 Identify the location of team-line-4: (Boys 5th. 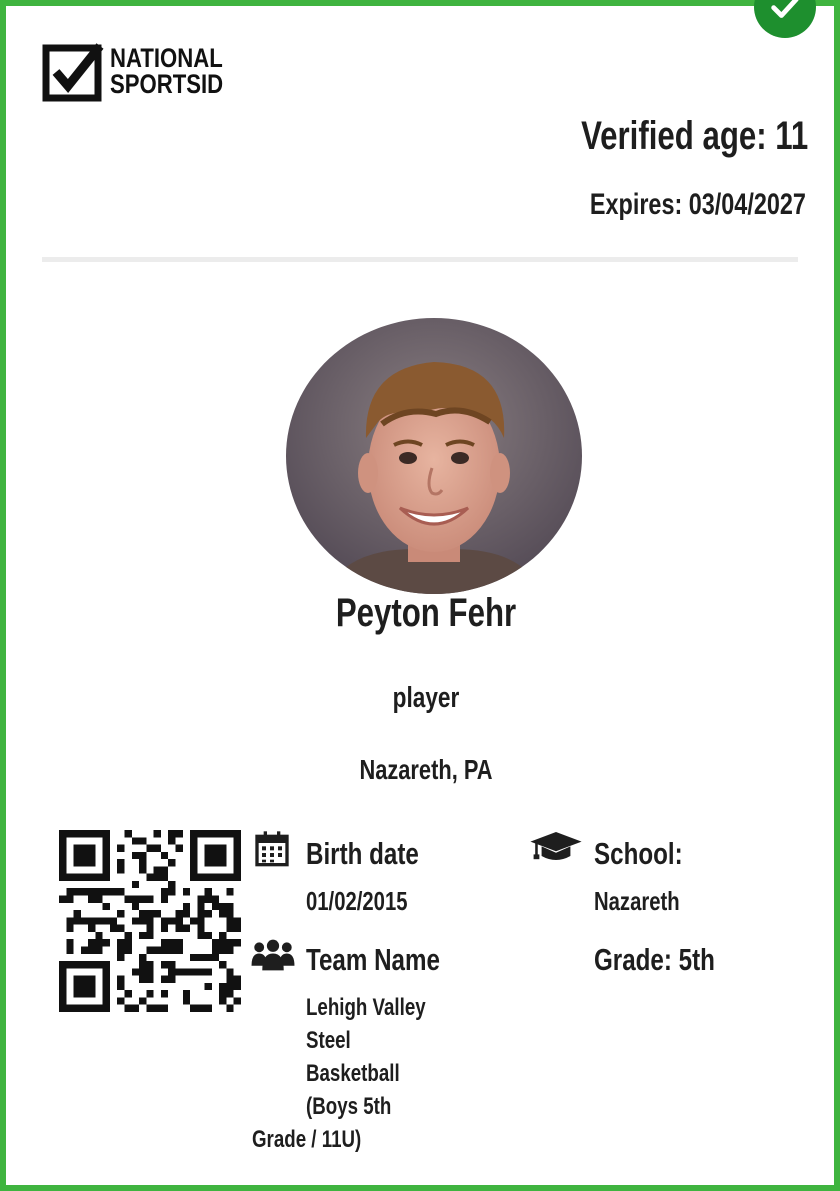
(349, 1106).